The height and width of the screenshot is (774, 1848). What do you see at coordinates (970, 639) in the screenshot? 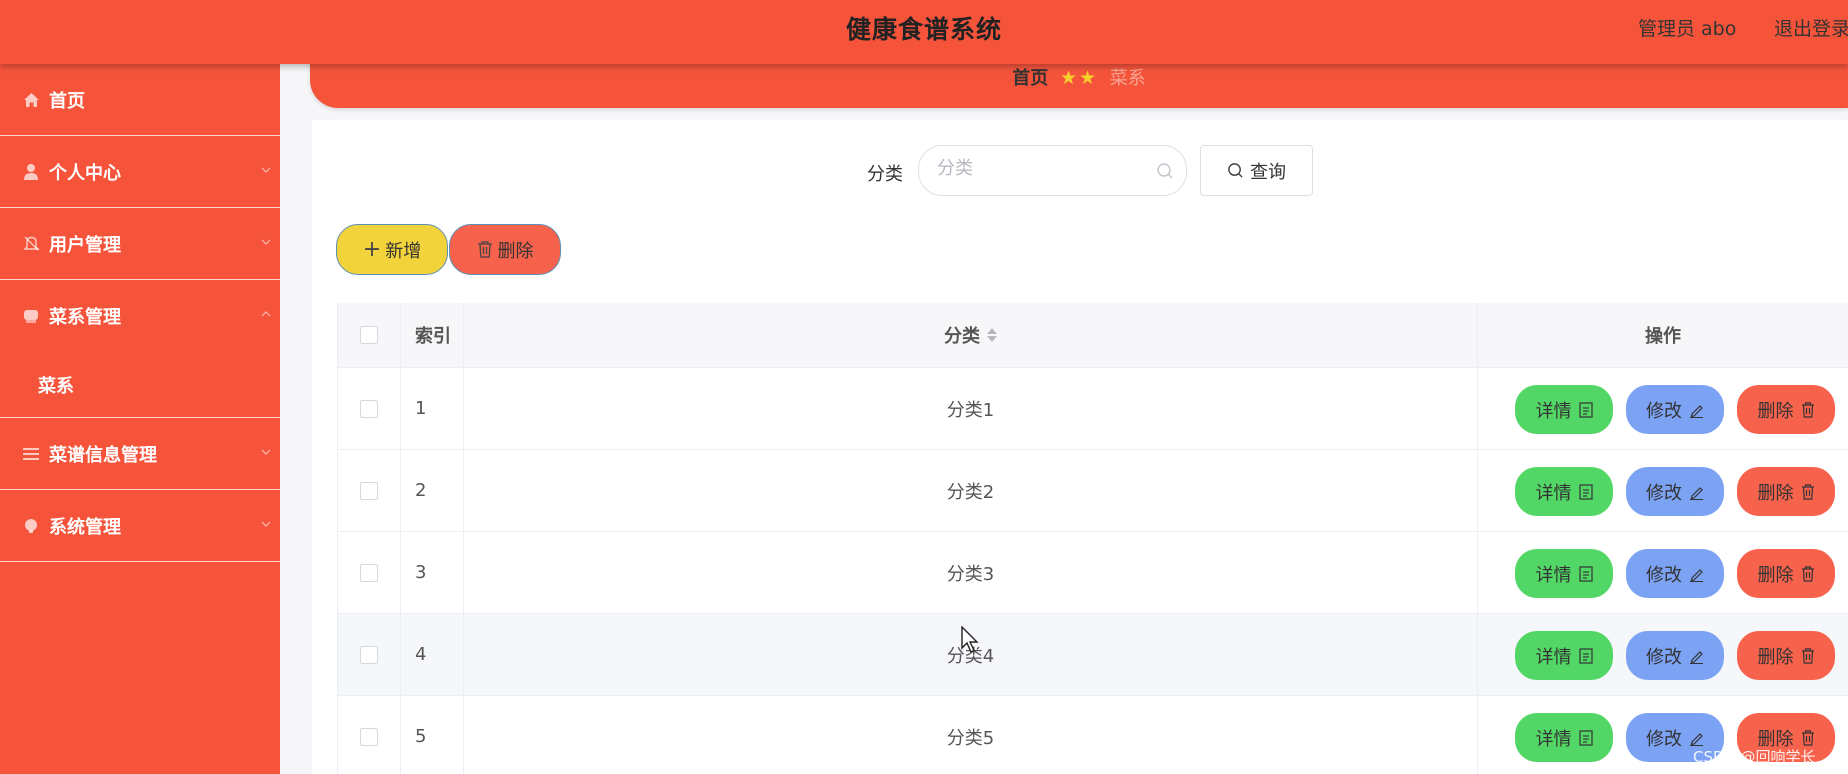
I see `mouse-cursor-icon` at bounding box center [970, 639].